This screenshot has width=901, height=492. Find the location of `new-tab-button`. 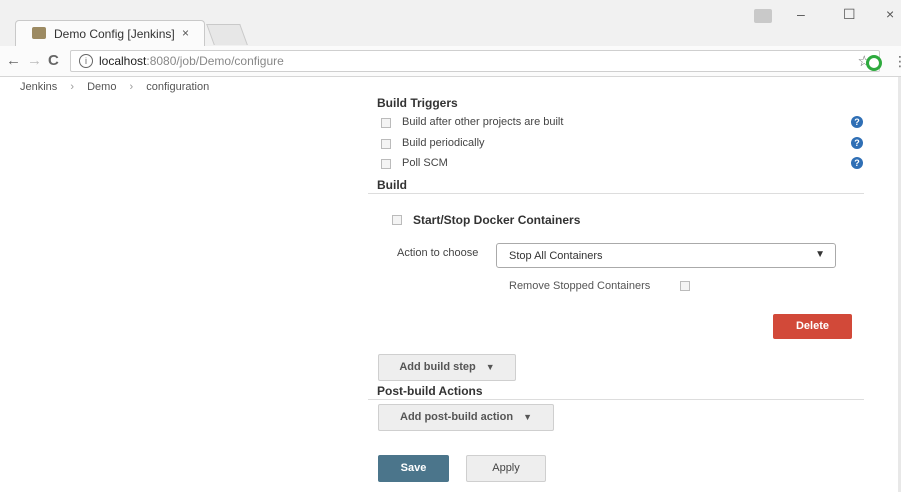

new-tab-button is located at coordinates (227, 34).